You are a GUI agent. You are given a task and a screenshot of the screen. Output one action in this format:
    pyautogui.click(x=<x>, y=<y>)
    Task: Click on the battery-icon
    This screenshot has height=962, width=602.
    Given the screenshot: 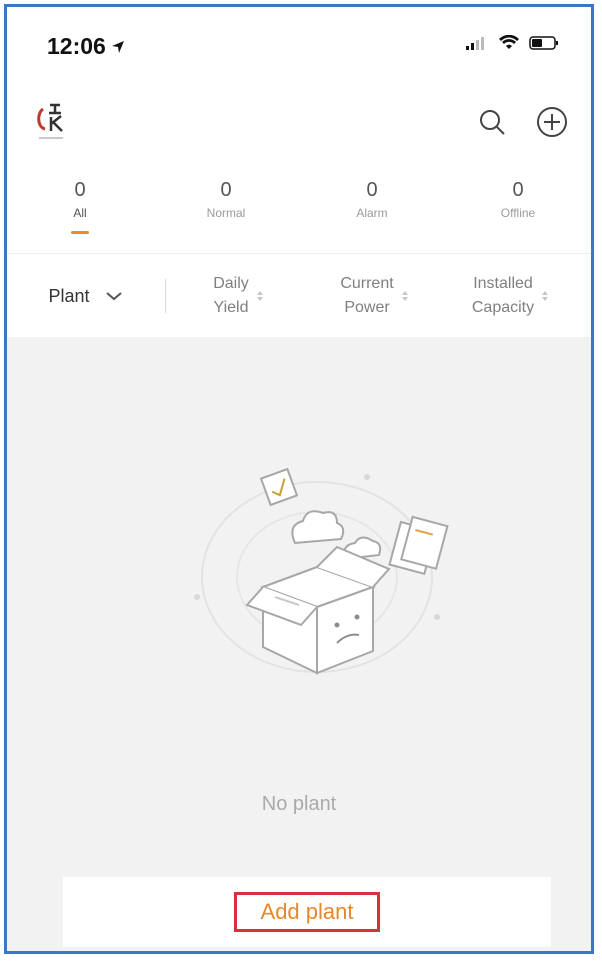 What is the action you would take?
    pyautogui.click(x=543, y=43)
    